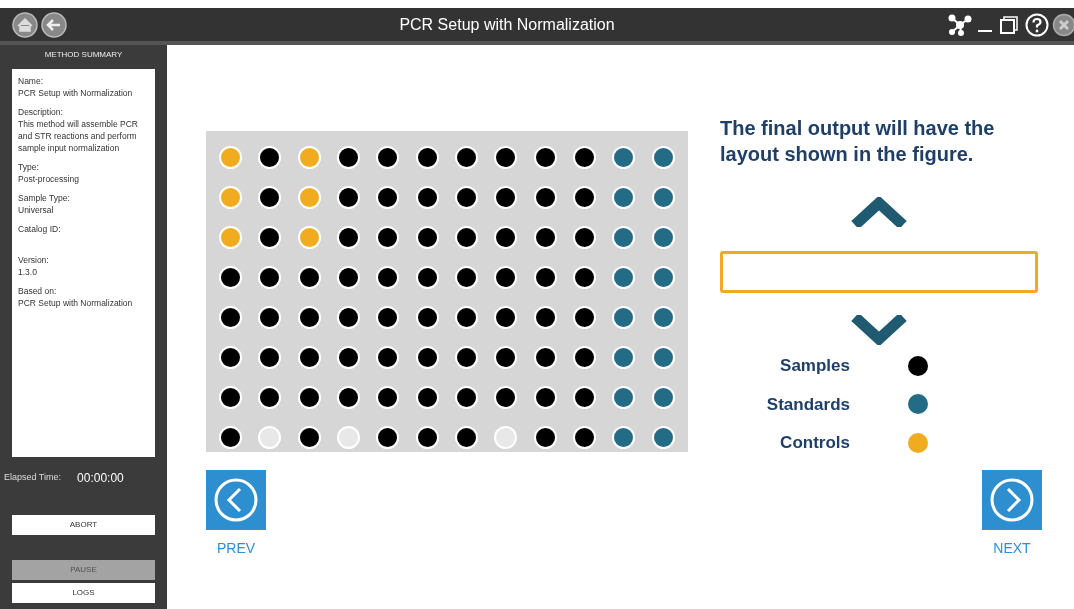 The height and width of the screenshot is (609, 1074). What do you see at coordinates (40, 229) in the screenshot?
I see `field-label: Catalog ID:` at bounding box center [40, 229].